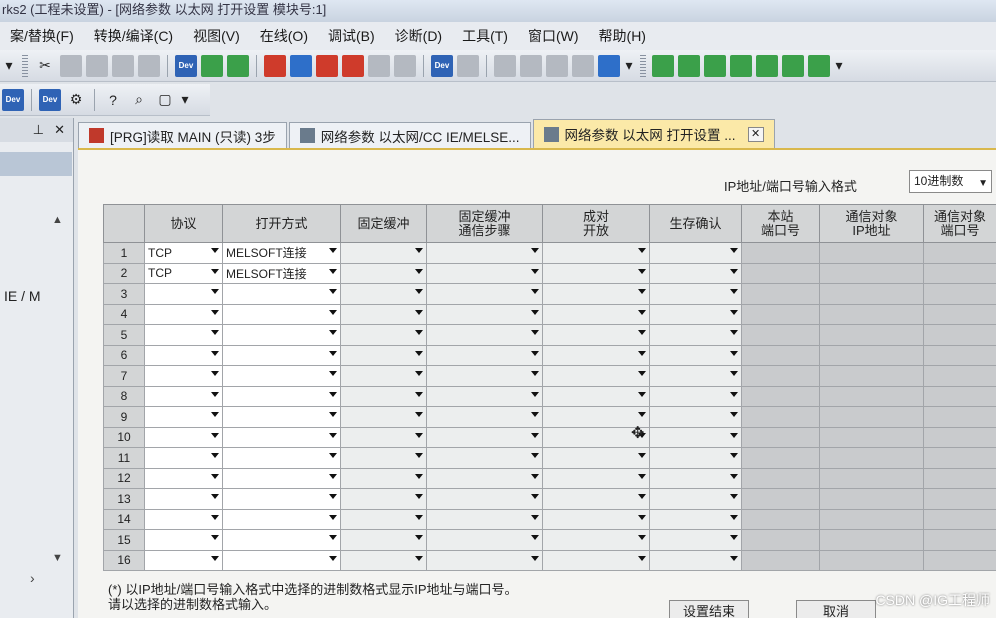 The image size is (996, 618). I want to click on disabled-tool-icon, so click(505, 65).